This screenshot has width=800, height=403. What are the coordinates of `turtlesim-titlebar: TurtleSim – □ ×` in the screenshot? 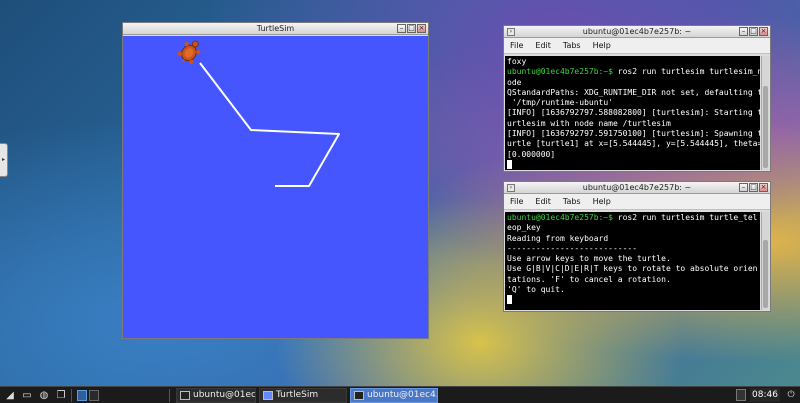 It's located at (275, 29).